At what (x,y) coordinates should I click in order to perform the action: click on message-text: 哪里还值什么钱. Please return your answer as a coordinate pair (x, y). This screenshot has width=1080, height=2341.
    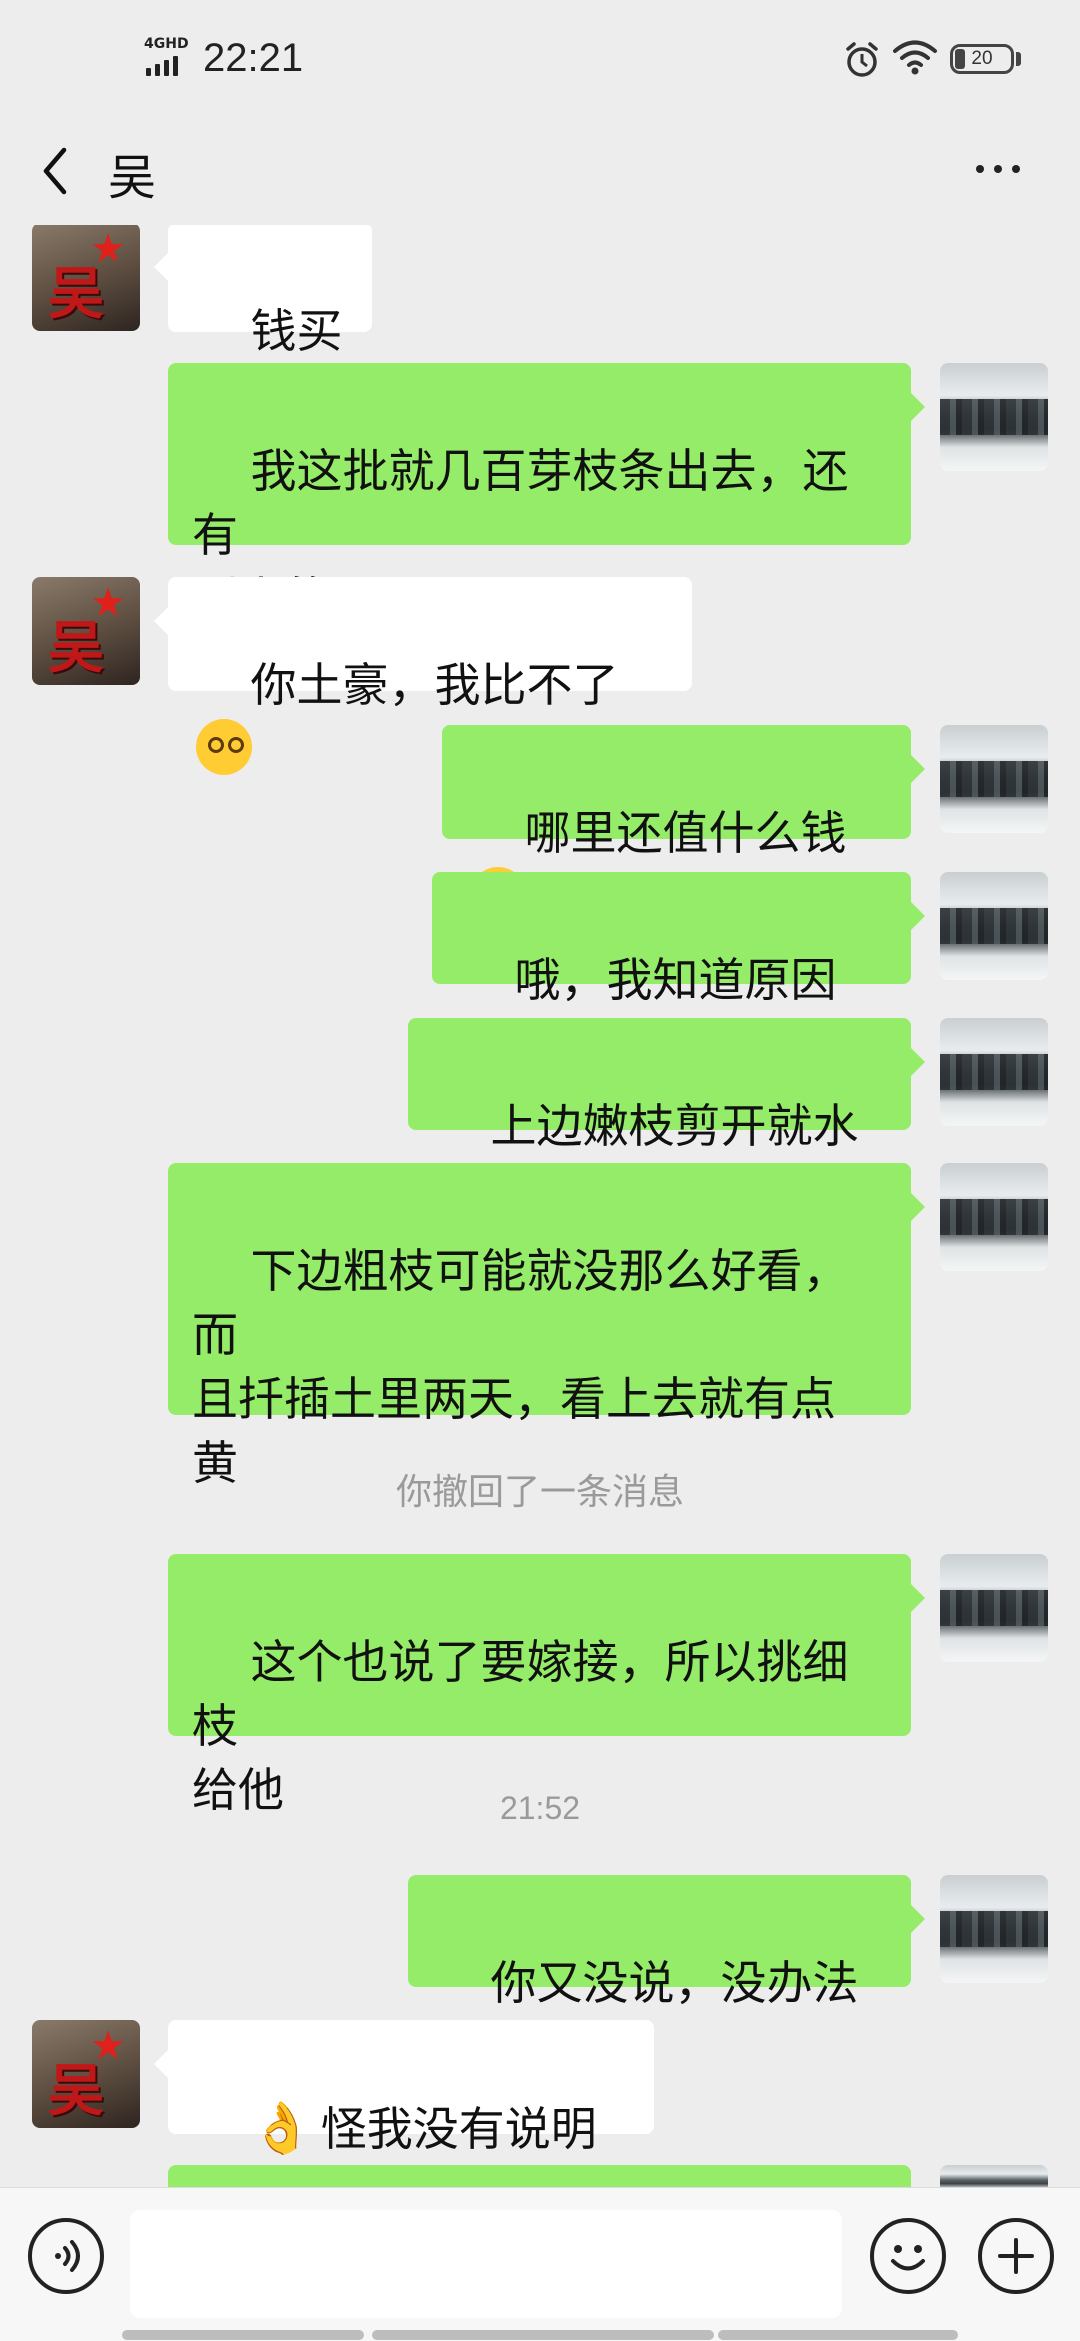
    Looking at the image, I should click on (685, 833).